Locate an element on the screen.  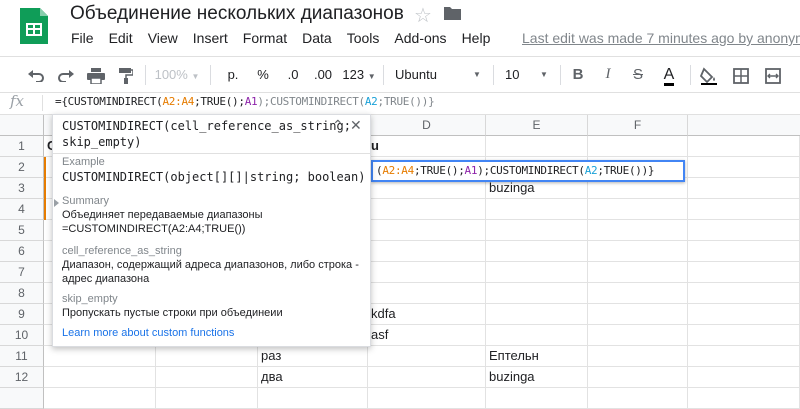
decrease-decimal-button: .0 is located at coordinates (293, 74).